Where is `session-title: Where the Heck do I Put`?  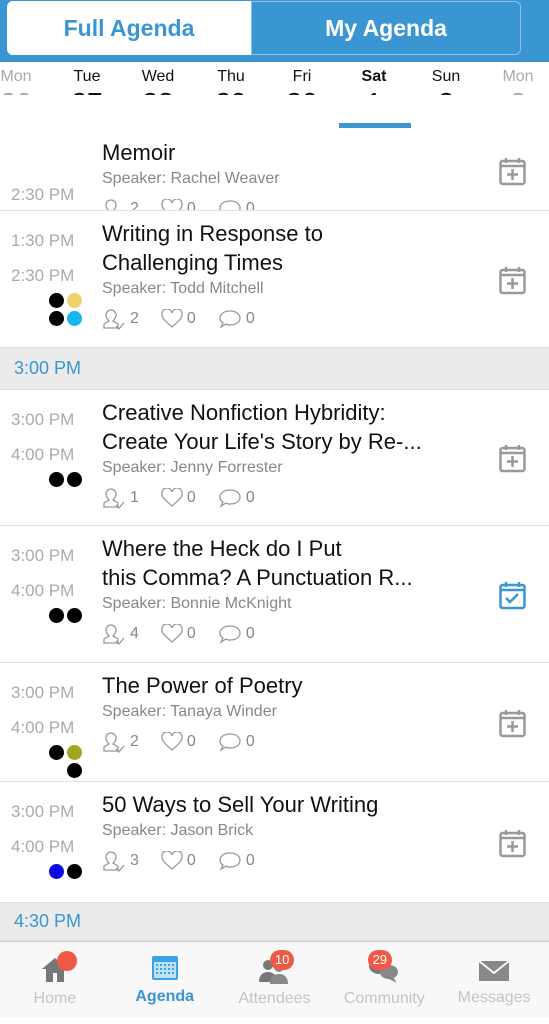 session-title: Where the Heck do I Put is located at coordinates (222, 548).